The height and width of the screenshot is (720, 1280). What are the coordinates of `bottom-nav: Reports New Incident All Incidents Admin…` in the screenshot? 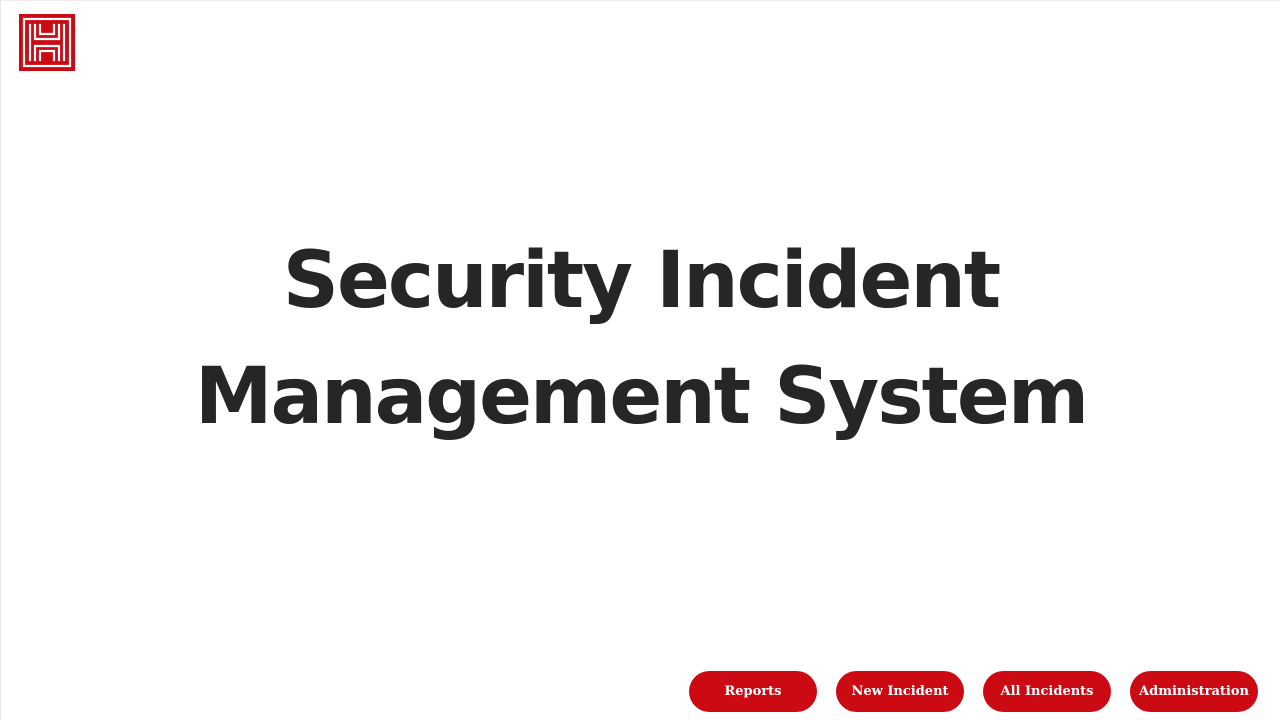 It's located at (973, 691).